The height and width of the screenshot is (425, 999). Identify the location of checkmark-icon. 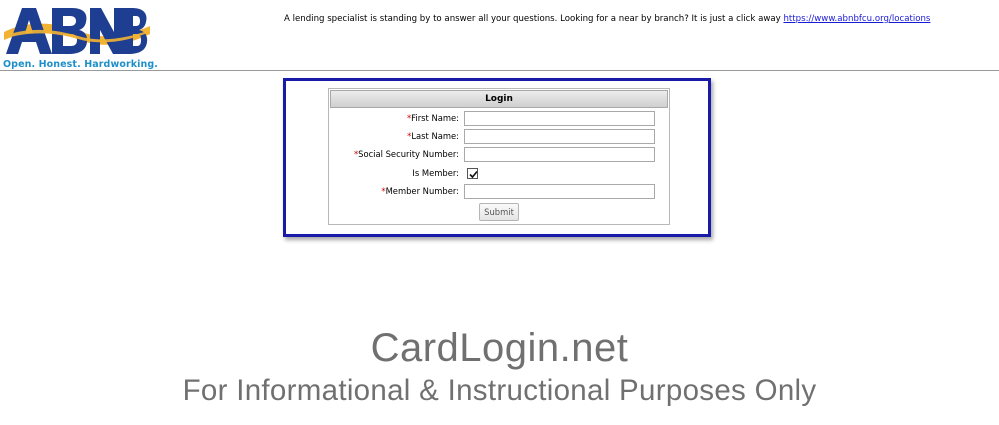
(473, 174).